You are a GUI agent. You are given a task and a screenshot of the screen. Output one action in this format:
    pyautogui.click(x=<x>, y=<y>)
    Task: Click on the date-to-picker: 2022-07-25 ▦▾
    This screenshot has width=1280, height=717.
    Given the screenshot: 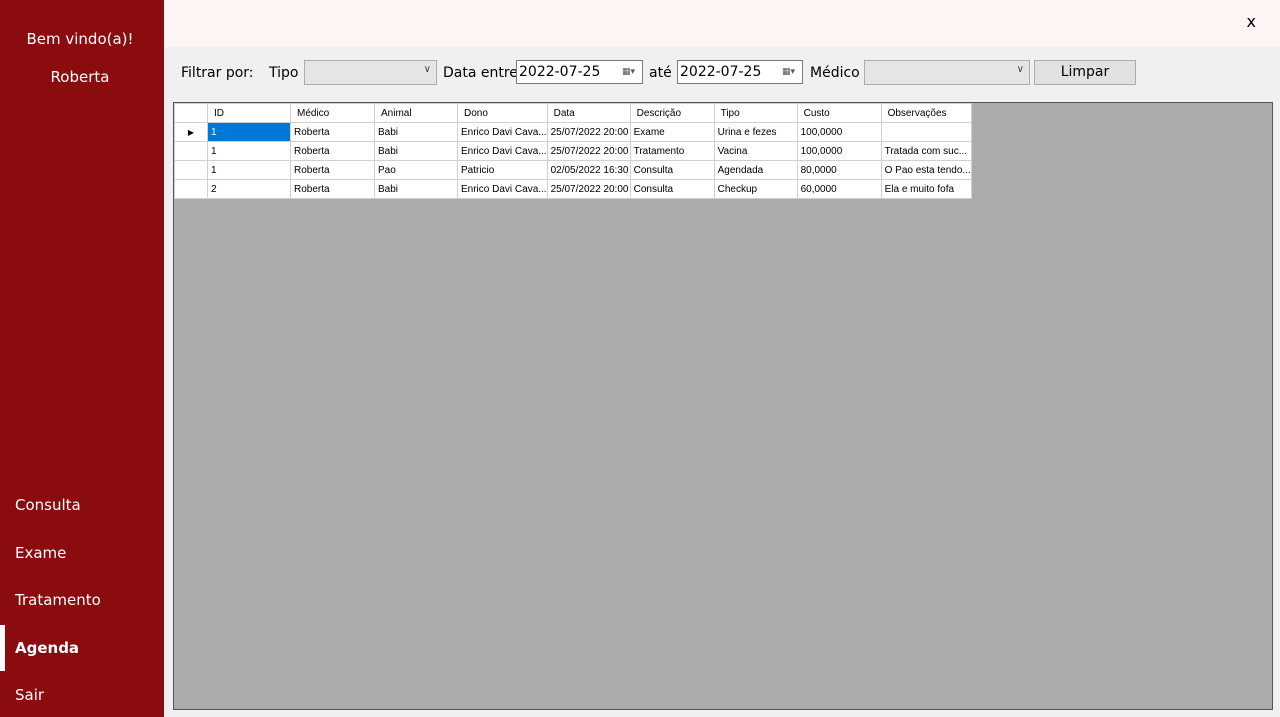 What is the action you would take?
    pyautogui.click(x=740, y=72)
    